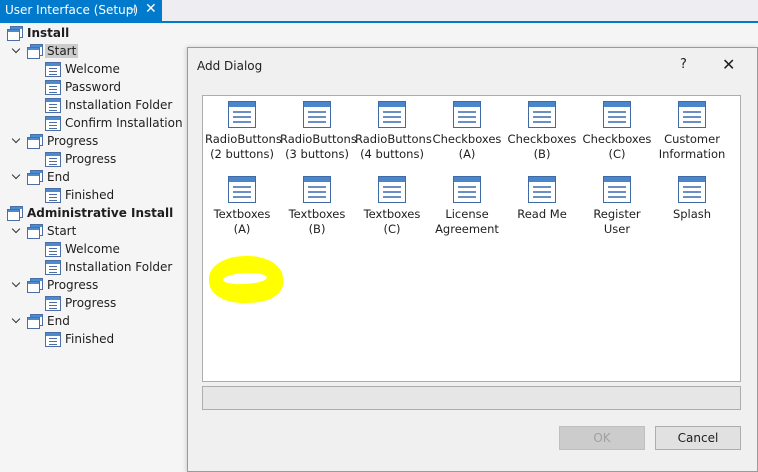  I want to click on template-caption-line1: Checkboxes, so click(617, 139).